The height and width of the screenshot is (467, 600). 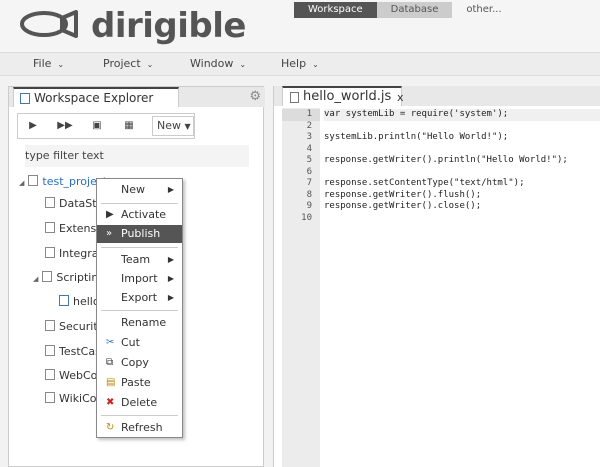 I want to click on line-number: 8, so click(x=309, y=194).